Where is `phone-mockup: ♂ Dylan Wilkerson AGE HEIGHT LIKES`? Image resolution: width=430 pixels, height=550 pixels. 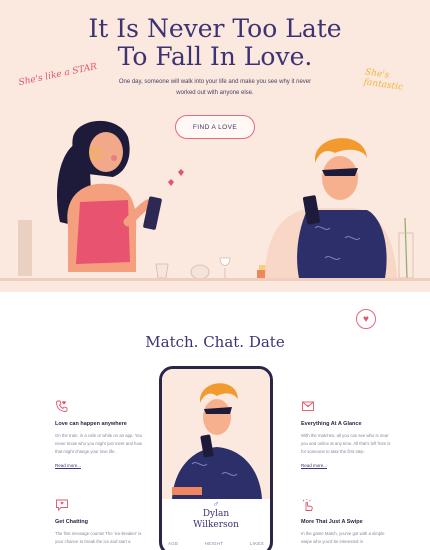
phone-mockup: ♂ Dylan Wilkerson AGE HEIGHT LIKES is located at coordinates (216, 458).